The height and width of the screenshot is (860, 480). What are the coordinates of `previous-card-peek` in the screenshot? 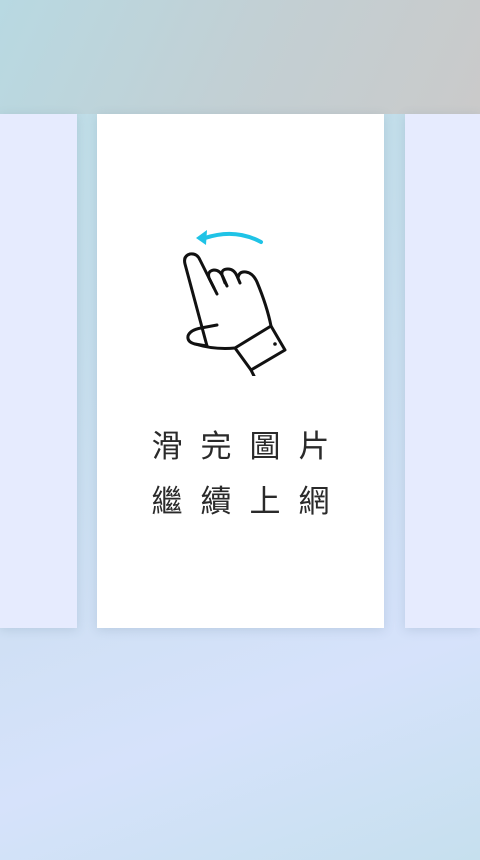 It's located at (38, 371).